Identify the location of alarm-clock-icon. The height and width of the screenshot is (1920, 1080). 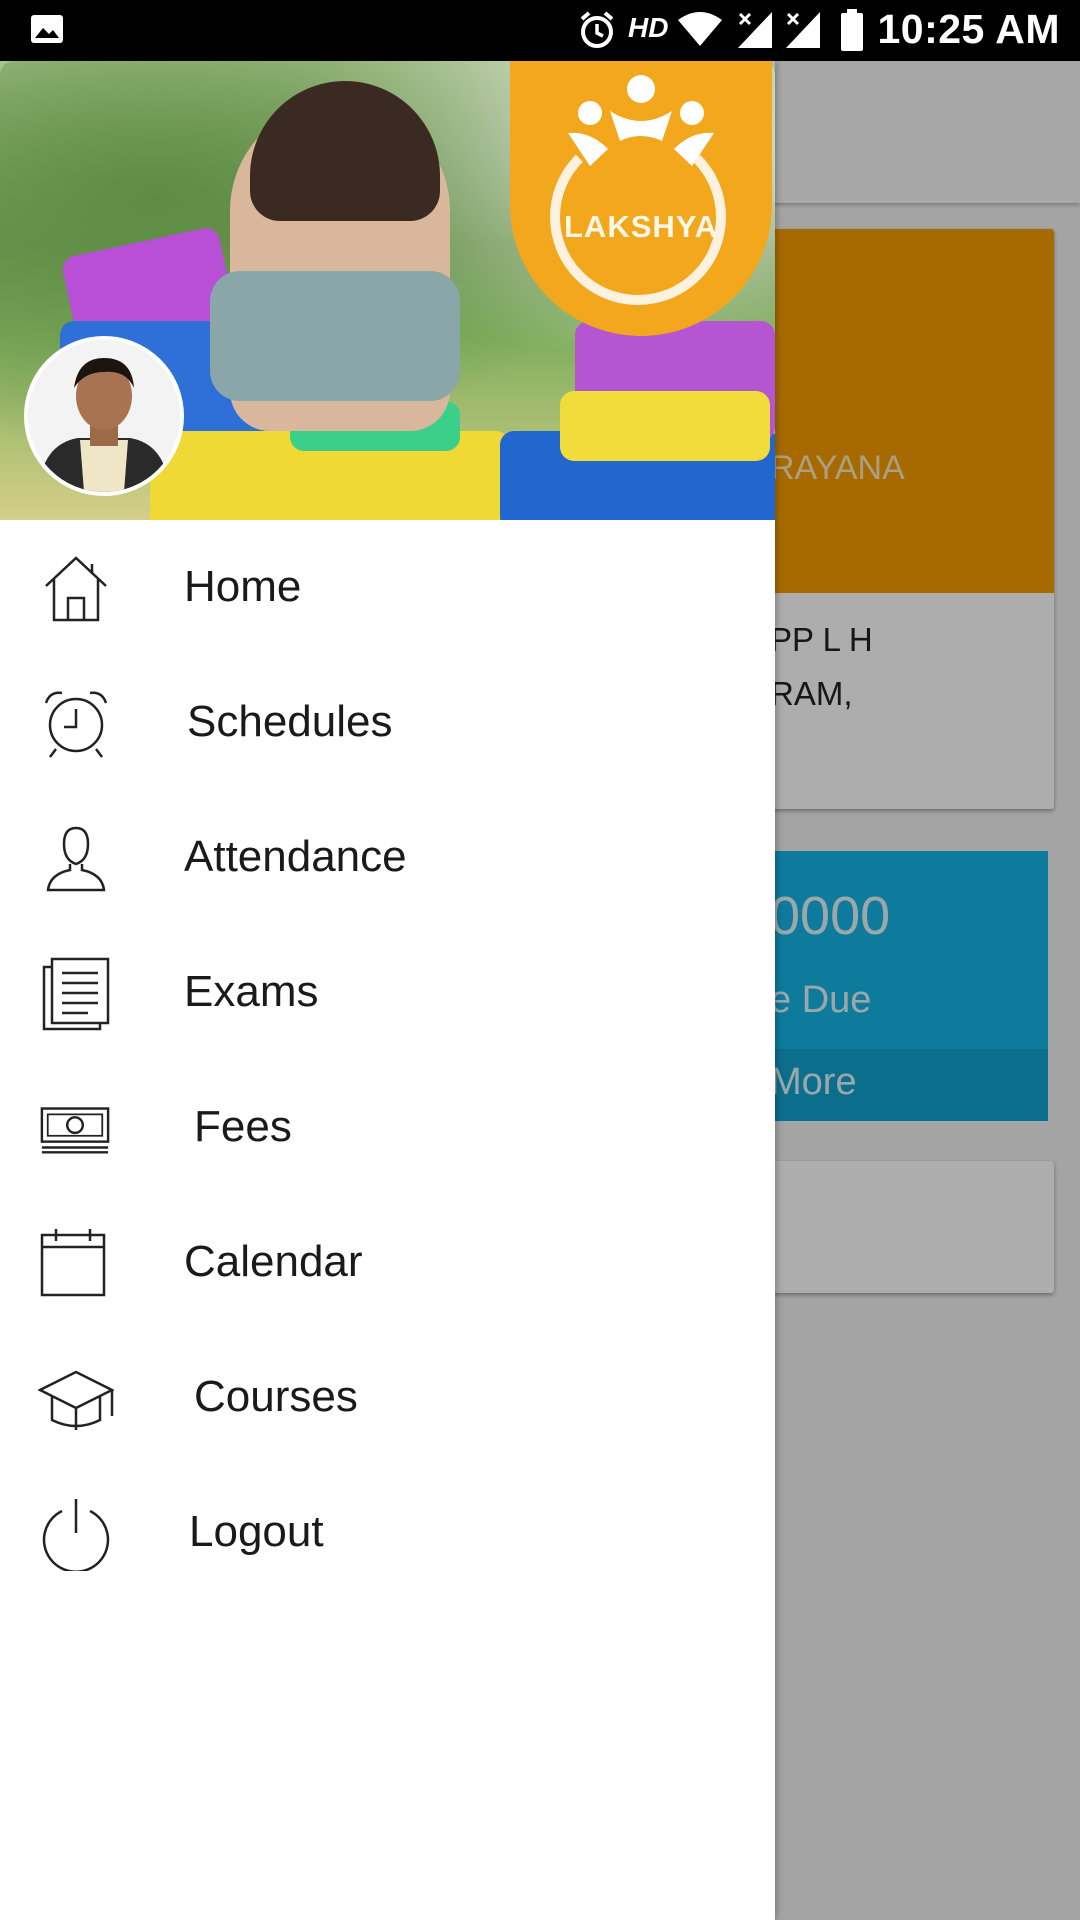
(76, 724).